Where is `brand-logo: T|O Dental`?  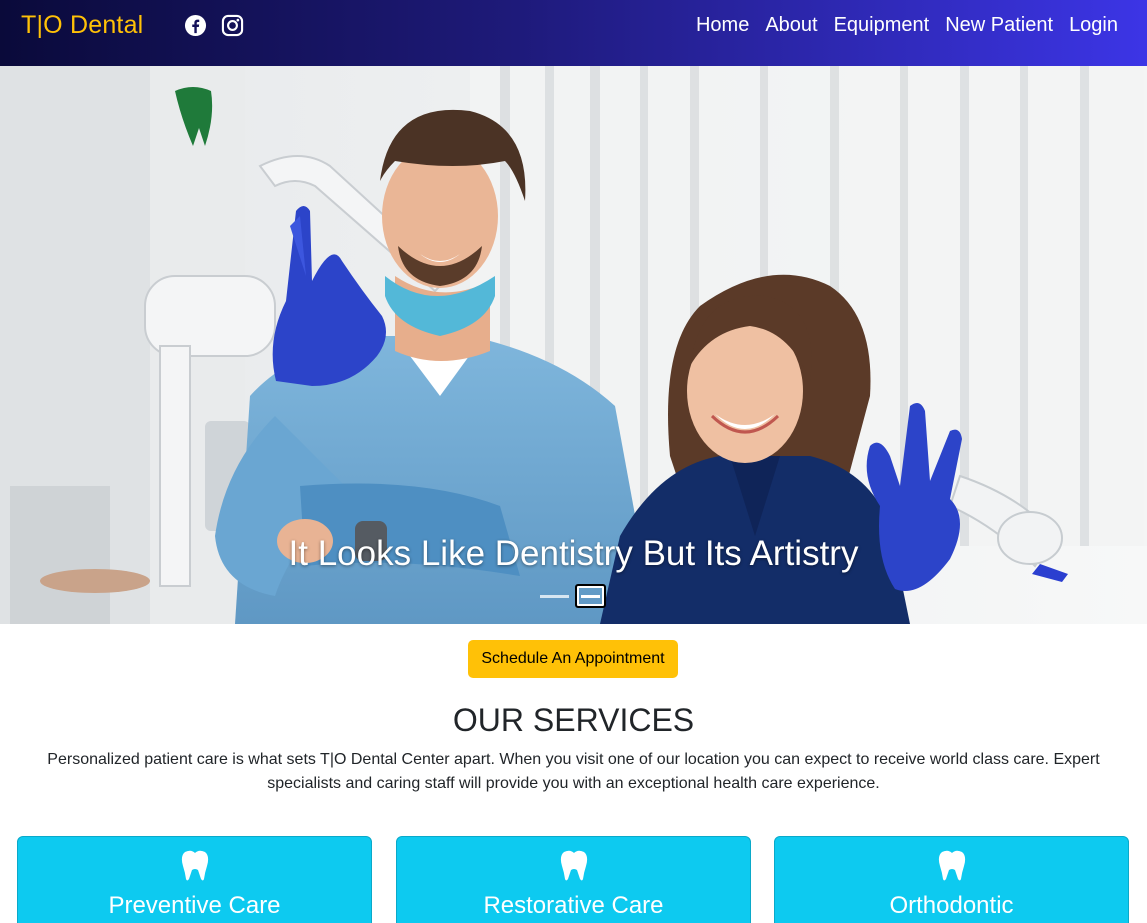
brand-logo: T|O Dental is located at coordinates (82, 25).